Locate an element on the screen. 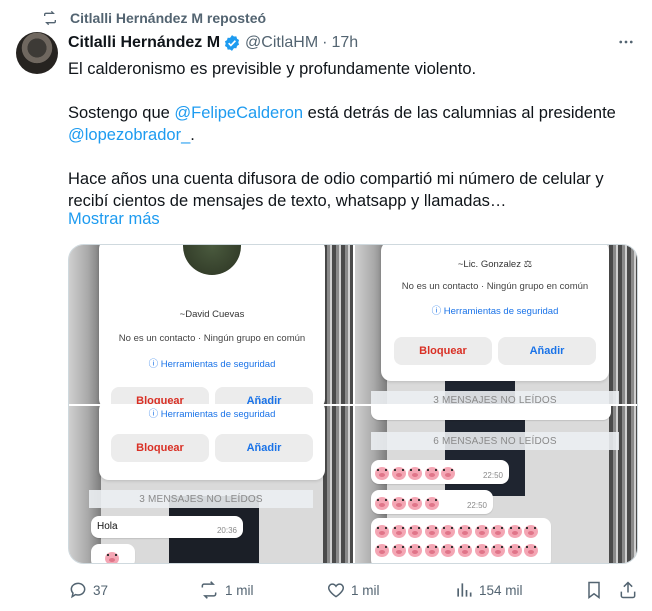 The height and width of the screenshot is (611, 652). media-image-4: 6 MENSAJES NO LEÍDOS 22:50 22:50 is located at coordinates (496, 484).